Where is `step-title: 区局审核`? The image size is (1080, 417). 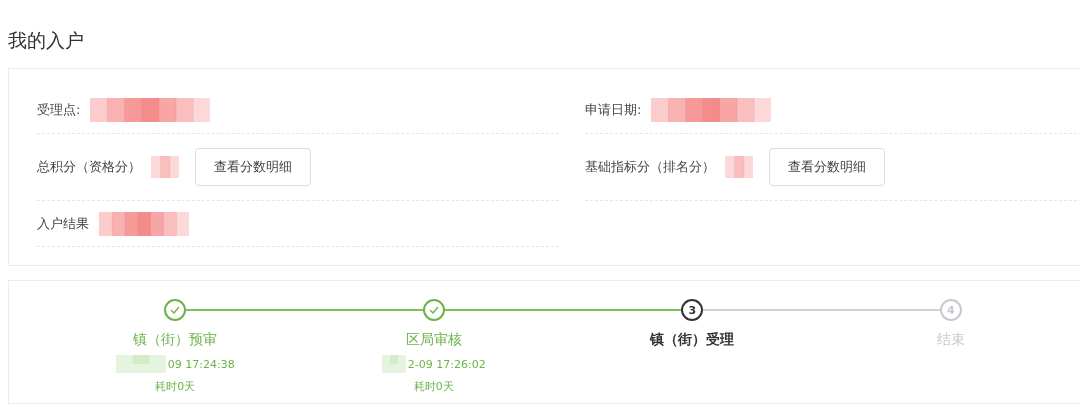
step-title: 区局审核 is located at coordinates (433, 340).